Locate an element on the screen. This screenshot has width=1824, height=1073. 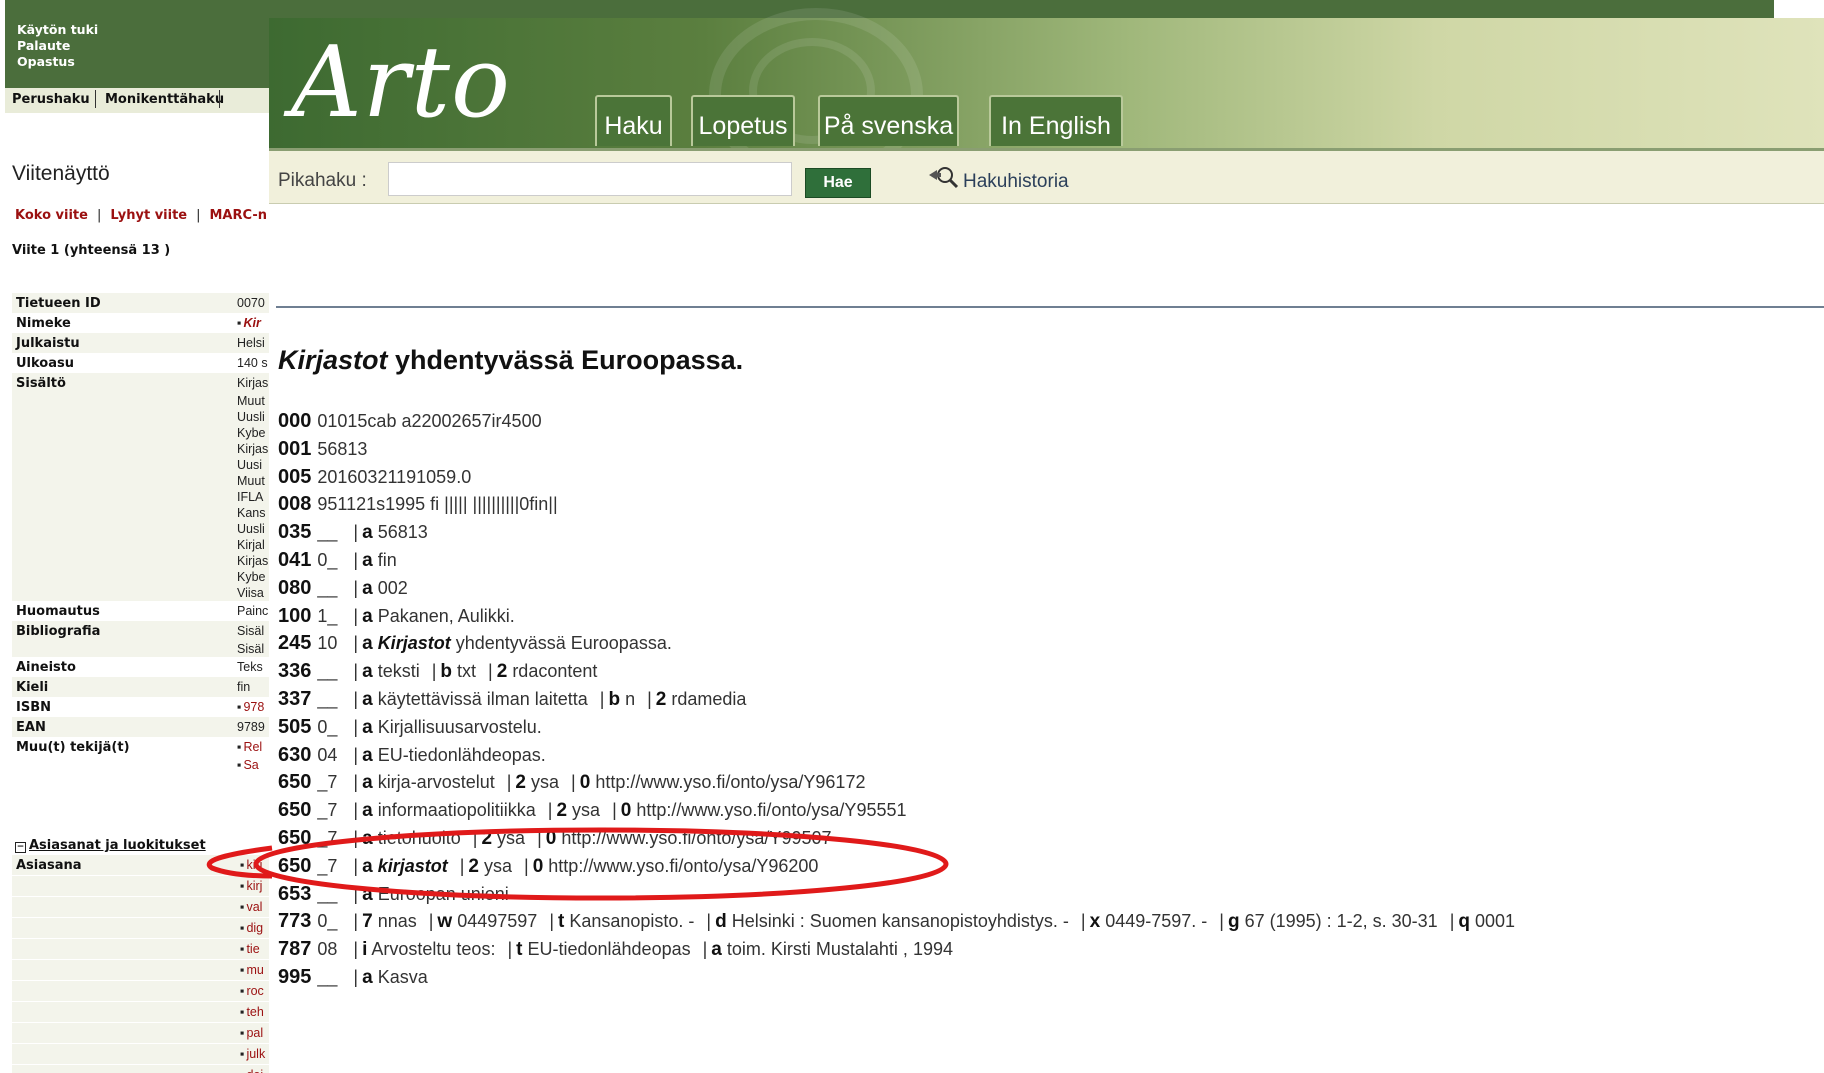
marc-subfield-value: tietohuolto is located at coordinates (419, 837).